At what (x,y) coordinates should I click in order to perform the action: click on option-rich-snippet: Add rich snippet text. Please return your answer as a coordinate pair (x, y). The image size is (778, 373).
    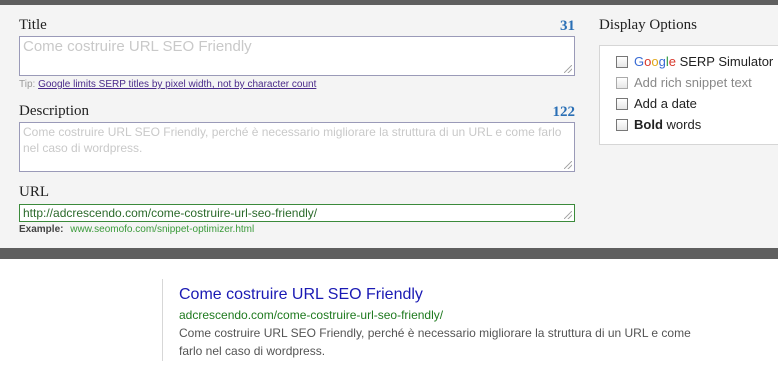
    Looking at the image, I should click on (684, 82).